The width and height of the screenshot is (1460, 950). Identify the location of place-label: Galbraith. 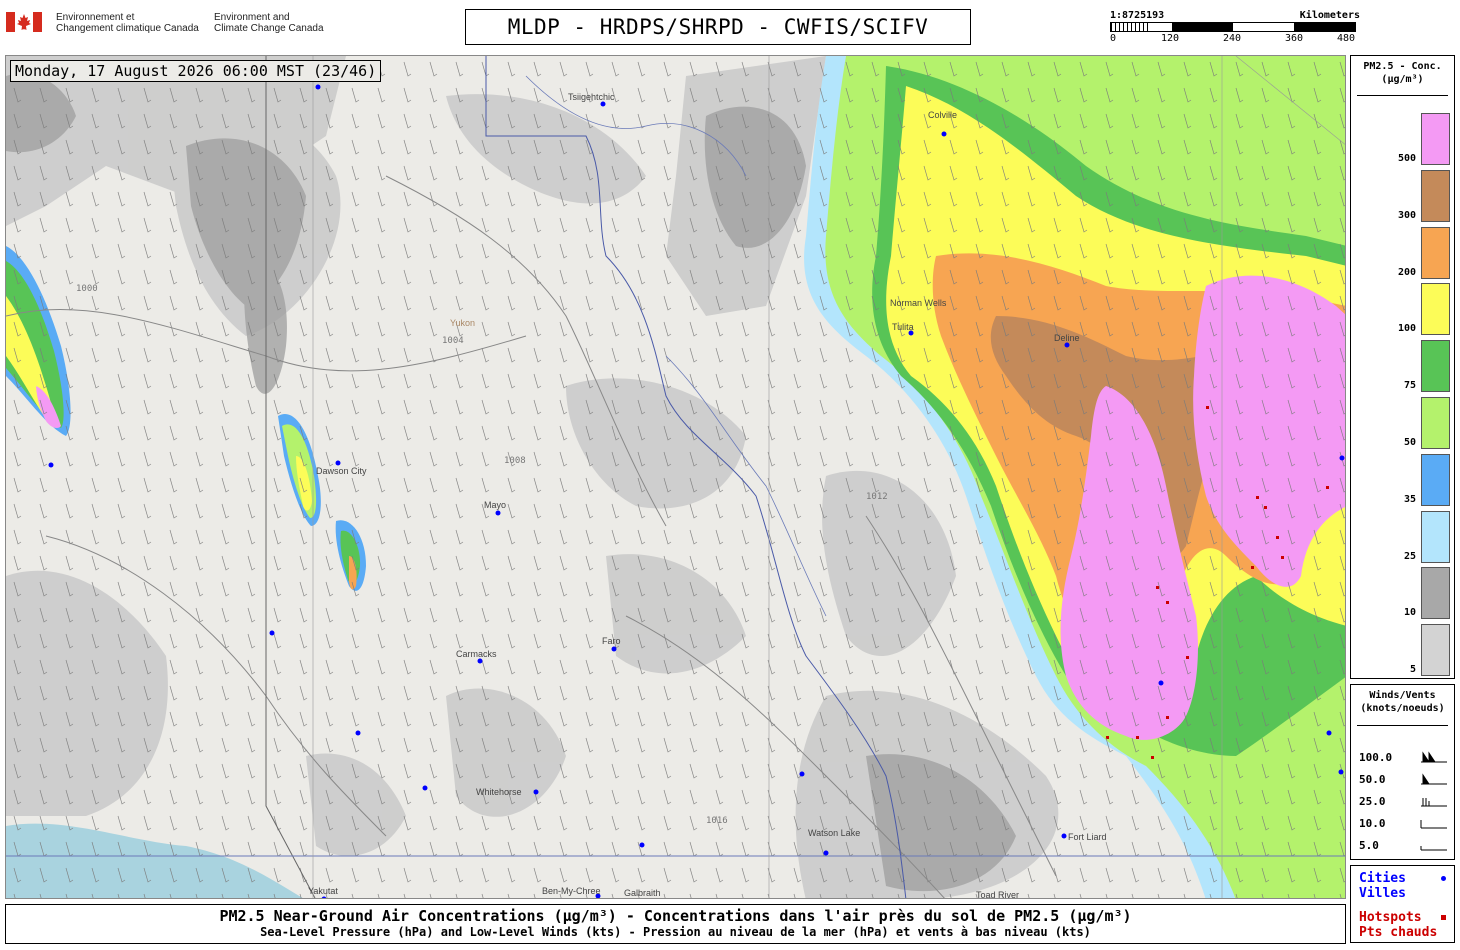
(642, 893).